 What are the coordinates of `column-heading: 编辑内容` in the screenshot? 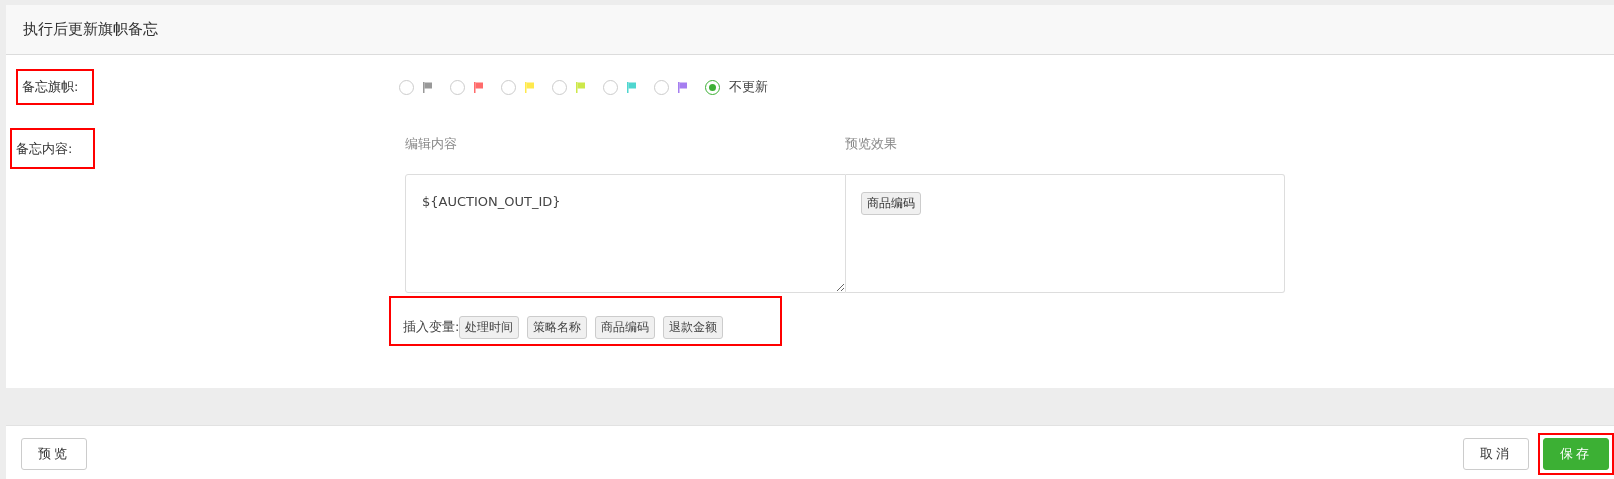 It's located at (431, 143).